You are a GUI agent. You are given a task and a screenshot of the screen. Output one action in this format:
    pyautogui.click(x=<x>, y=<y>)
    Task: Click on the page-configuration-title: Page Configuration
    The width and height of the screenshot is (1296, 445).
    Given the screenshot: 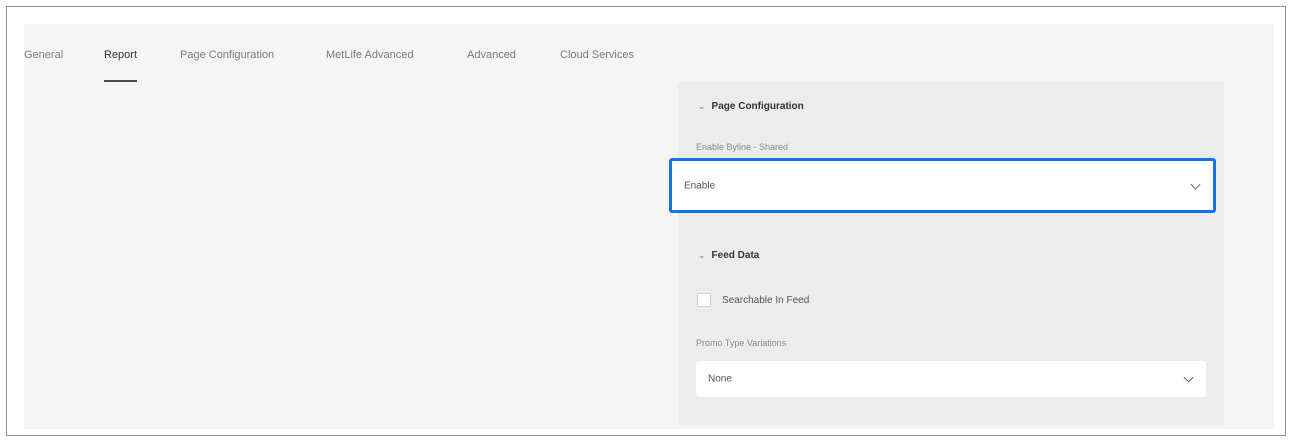 What is the action you would take?
    pyautogui.click(x=757, y=106)
    